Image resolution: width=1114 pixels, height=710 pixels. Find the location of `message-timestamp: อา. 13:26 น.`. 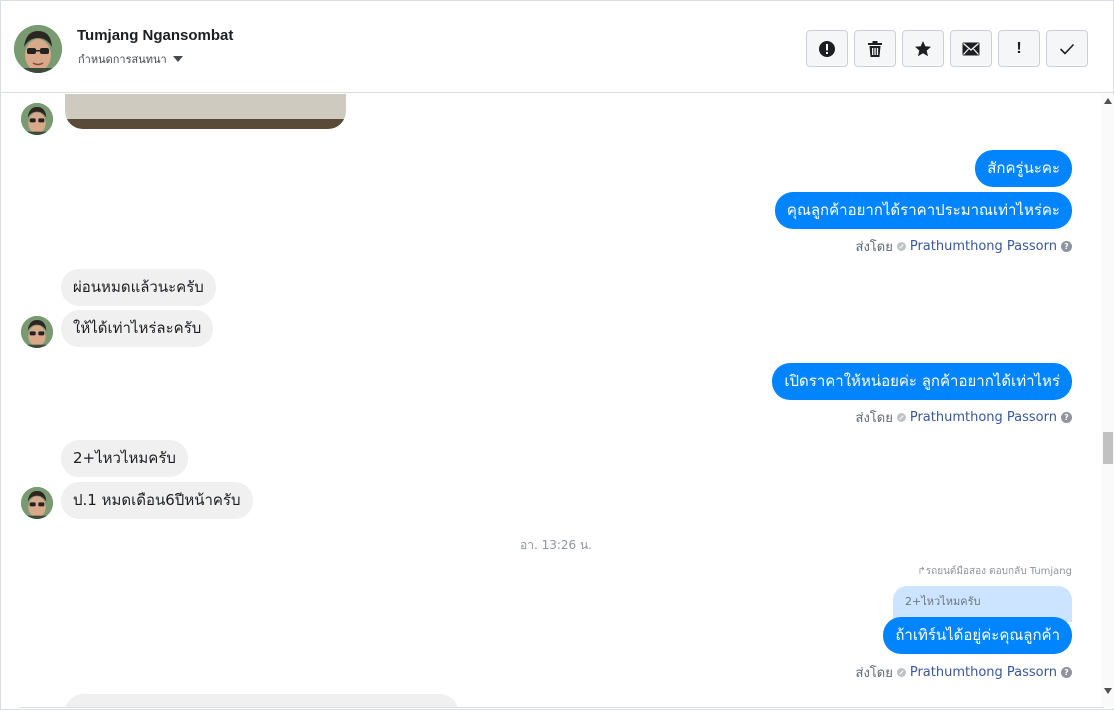

message-timestamp: อา. 13:26 น. is located at coordinates (556, 545).